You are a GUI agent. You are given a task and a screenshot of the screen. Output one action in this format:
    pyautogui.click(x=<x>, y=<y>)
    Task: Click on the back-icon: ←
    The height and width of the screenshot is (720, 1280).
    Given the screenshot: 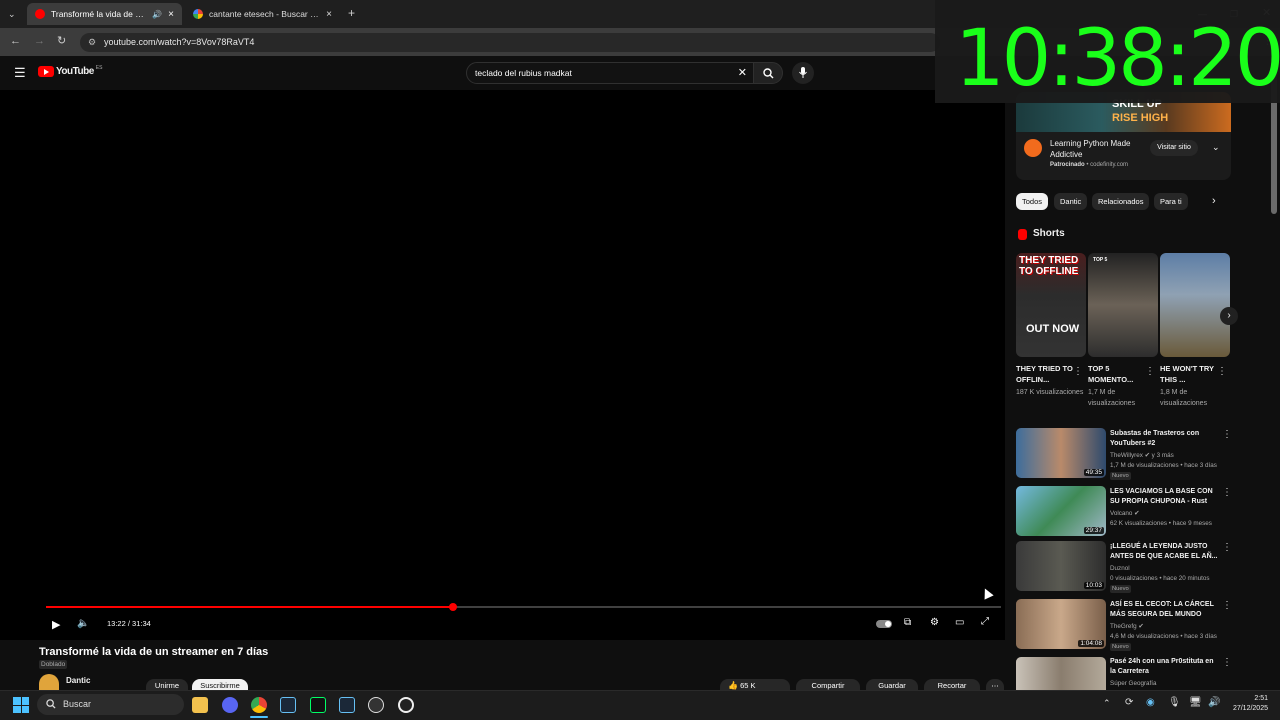 What is the action you would take?
    pyautogui.click(x=15, y=41)
    